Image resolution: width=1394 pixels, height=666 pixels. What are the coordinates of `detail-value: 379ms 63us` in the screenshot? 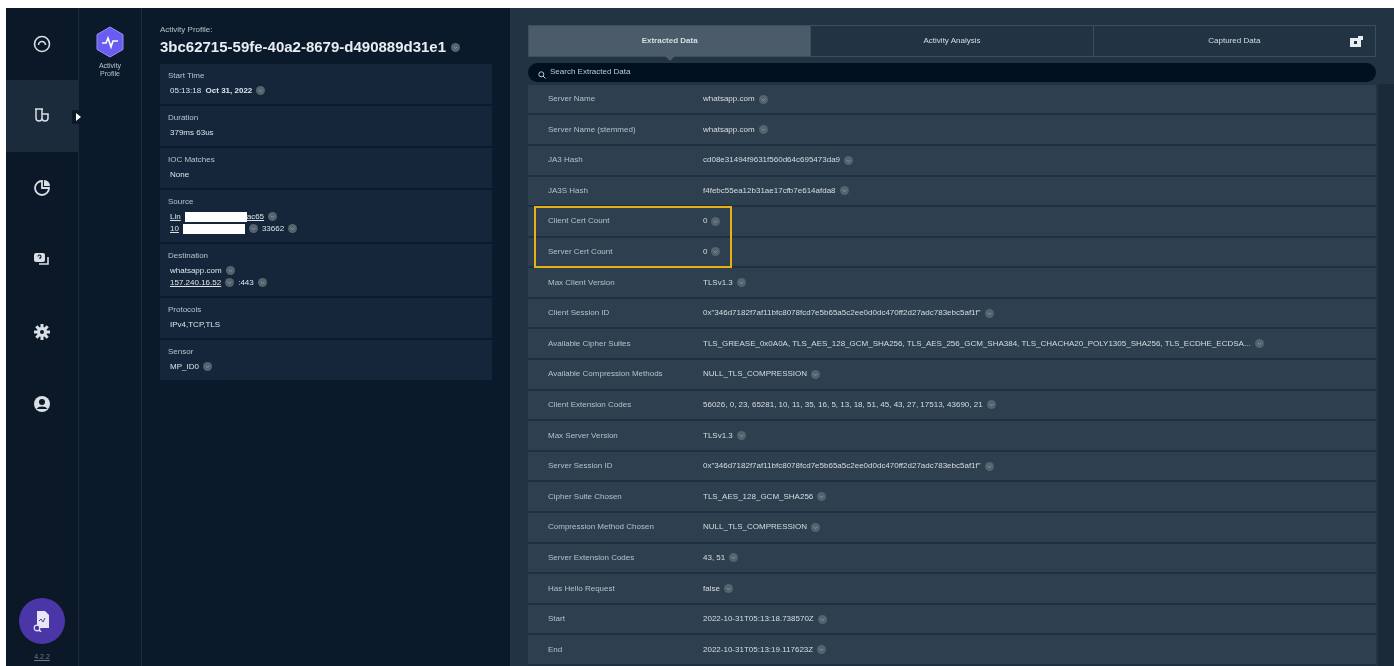 It's located at (192, 132).